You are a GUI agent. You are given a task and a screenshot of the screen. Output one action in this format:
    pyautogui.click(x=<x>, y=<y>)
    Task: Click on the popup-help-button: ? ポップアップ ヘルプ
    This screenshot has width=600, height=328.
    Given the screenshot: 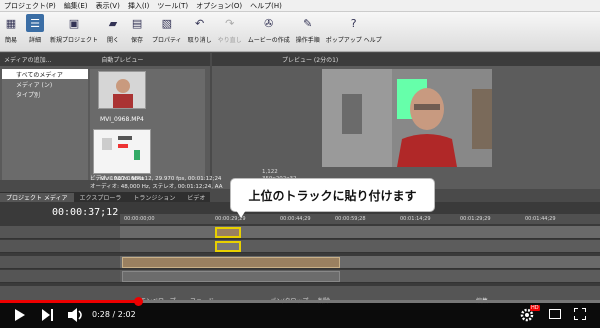 What is the action you would take?
    pyautogui.click(x=354, y=29)
    